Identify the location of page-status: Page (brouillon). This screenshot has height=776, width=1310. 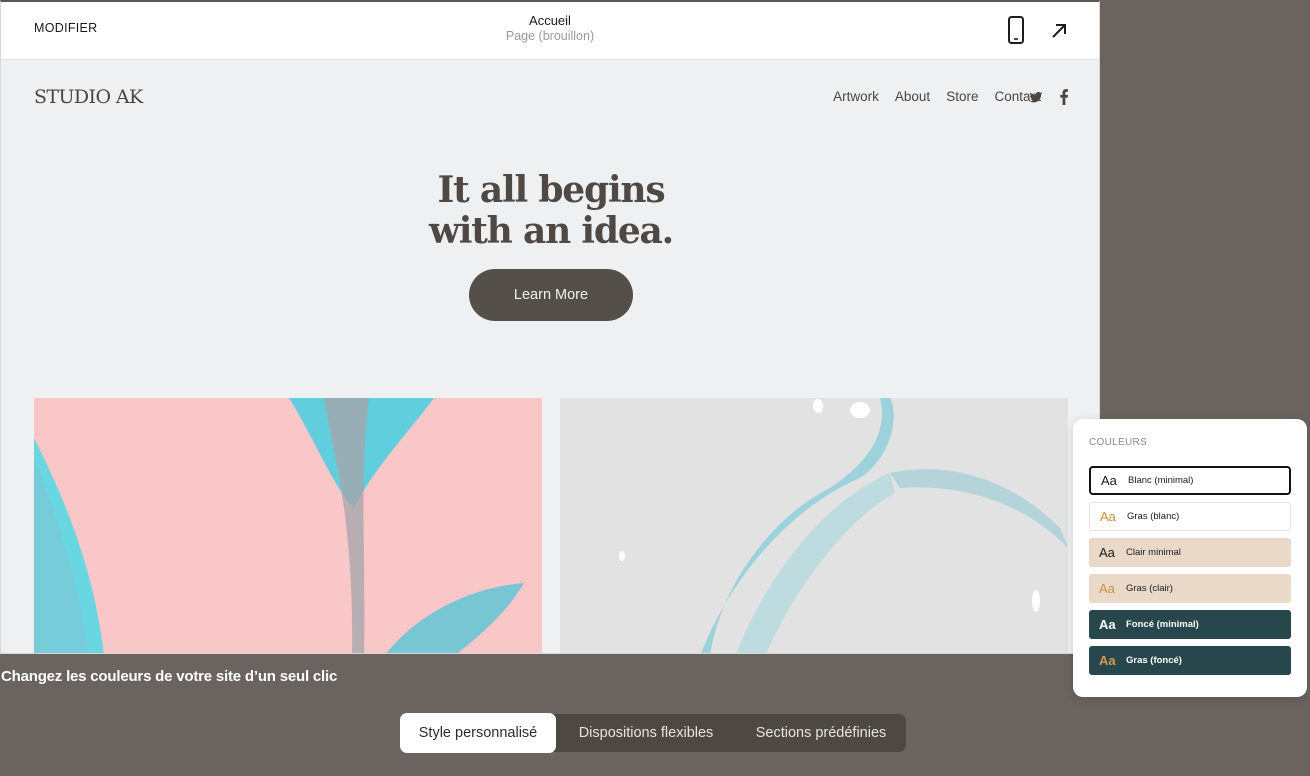
(550, 36).